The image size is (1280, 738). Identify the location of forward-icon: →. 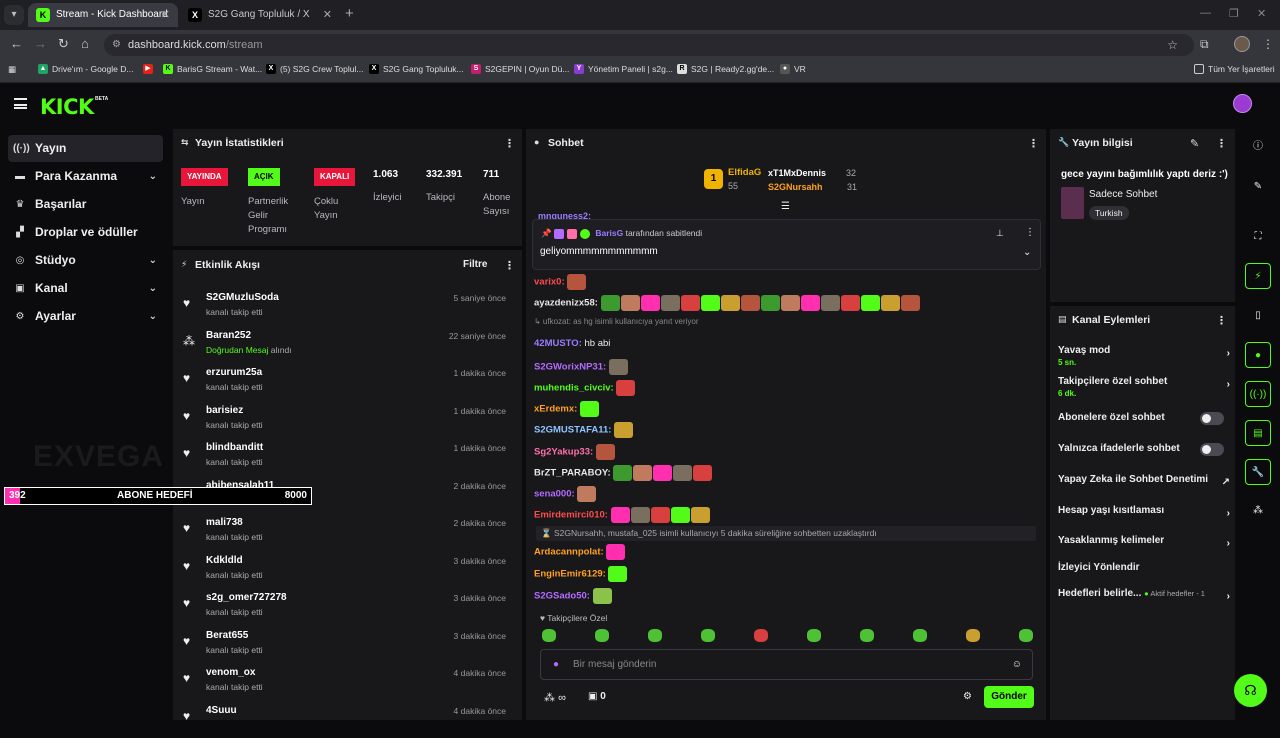
(40, 43).